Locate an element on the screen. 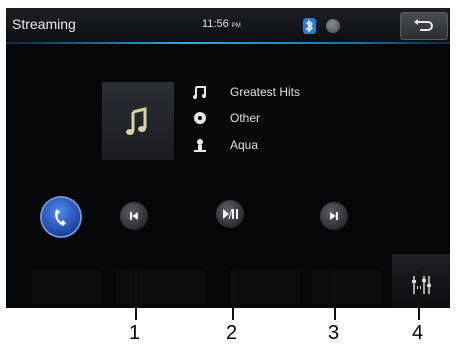 This screenshot has height=348, width=456. disc-icon is located at coordinates (200, 118).